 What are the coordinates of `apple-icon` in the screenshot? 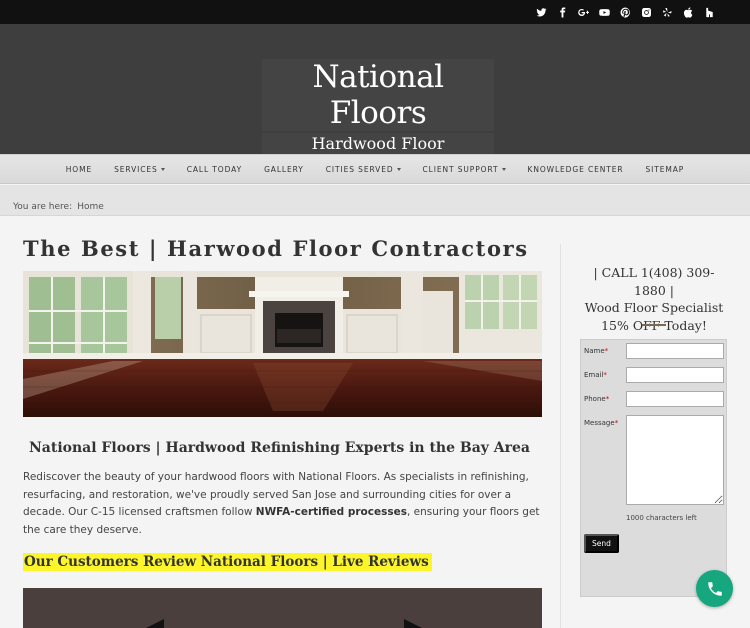 It's located at (688, 12).